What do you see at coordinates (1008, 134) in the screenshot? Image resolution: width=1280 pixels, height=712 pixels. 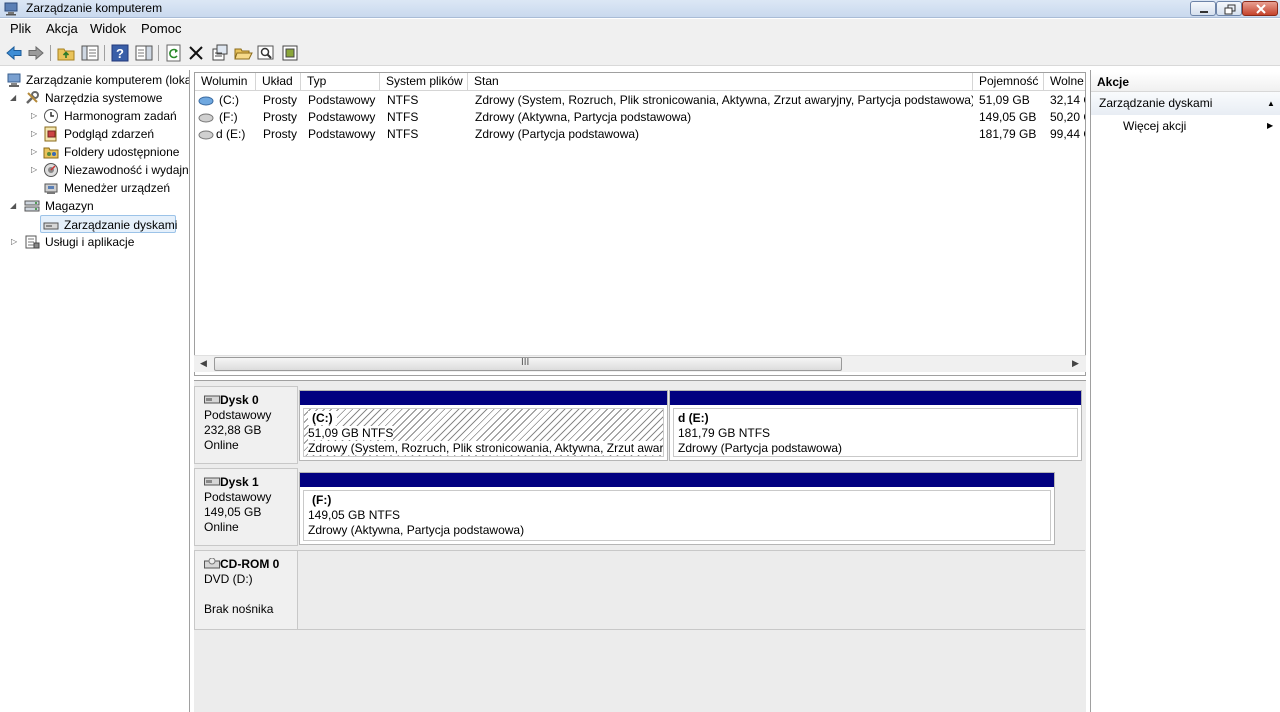 I see `cell-capacity: 181,79 GB` at bounding box center [1008, 134].